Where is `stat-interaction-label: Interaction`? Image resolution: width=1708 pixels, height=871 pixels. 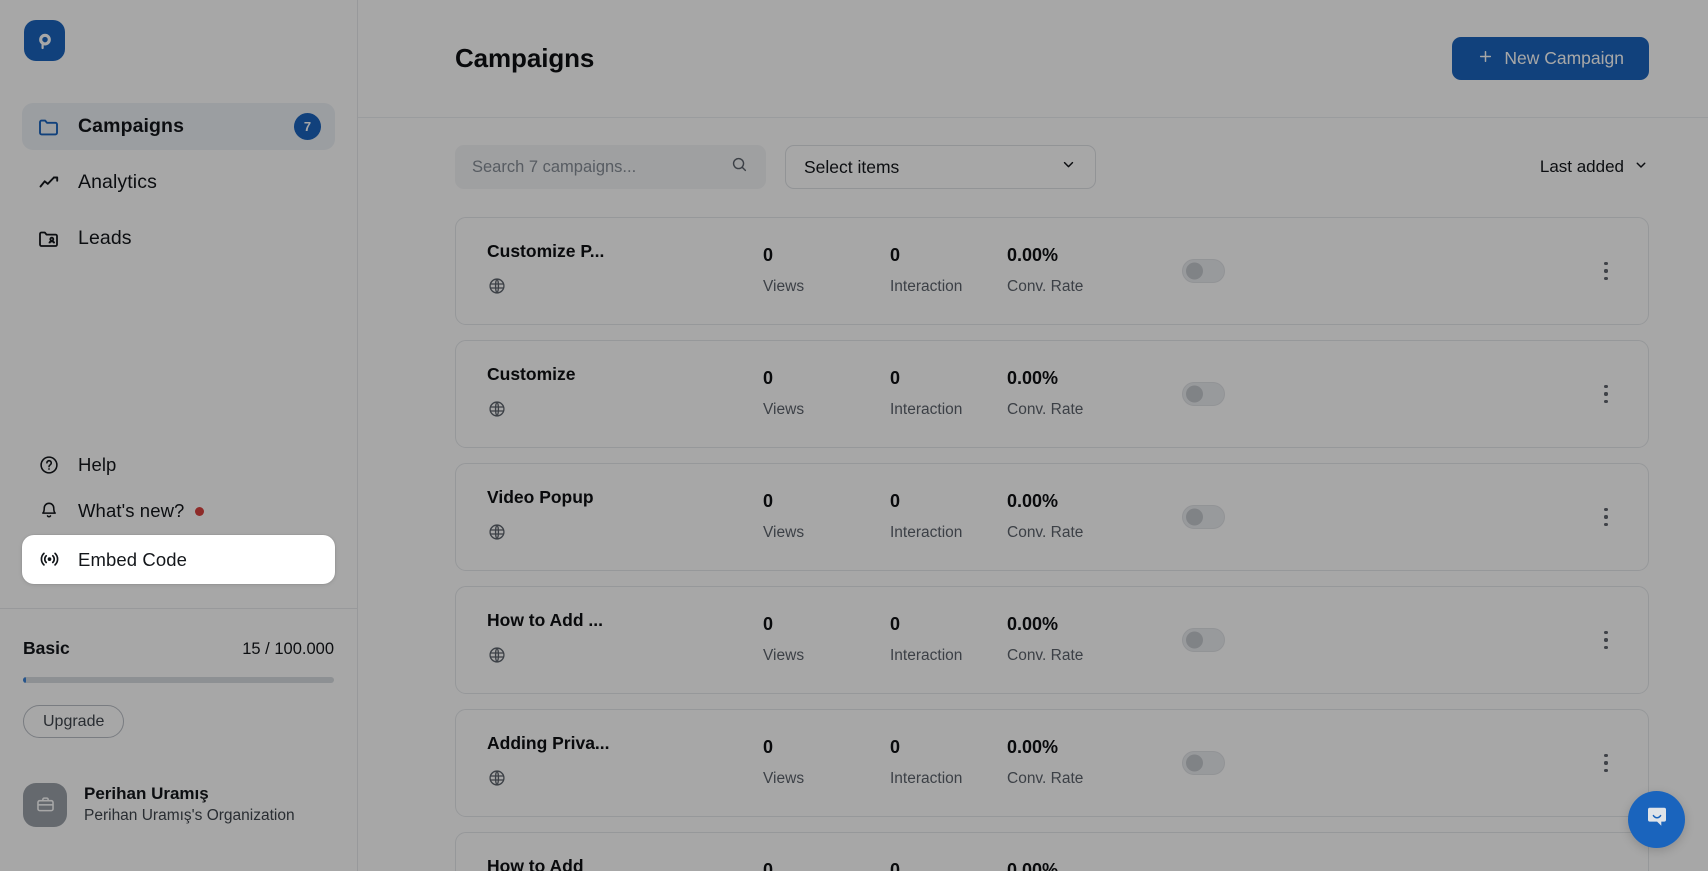
stat-interaction-label: Interaction is located at coordinates (926, 655).